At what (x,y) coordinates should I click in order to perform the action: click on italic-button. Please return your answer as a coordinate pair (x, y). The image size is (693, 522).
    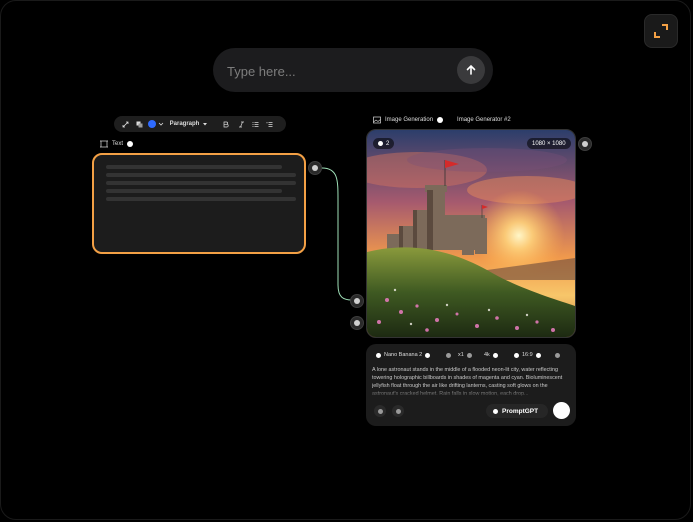
    Looking at the image, I should click on (241, 124).